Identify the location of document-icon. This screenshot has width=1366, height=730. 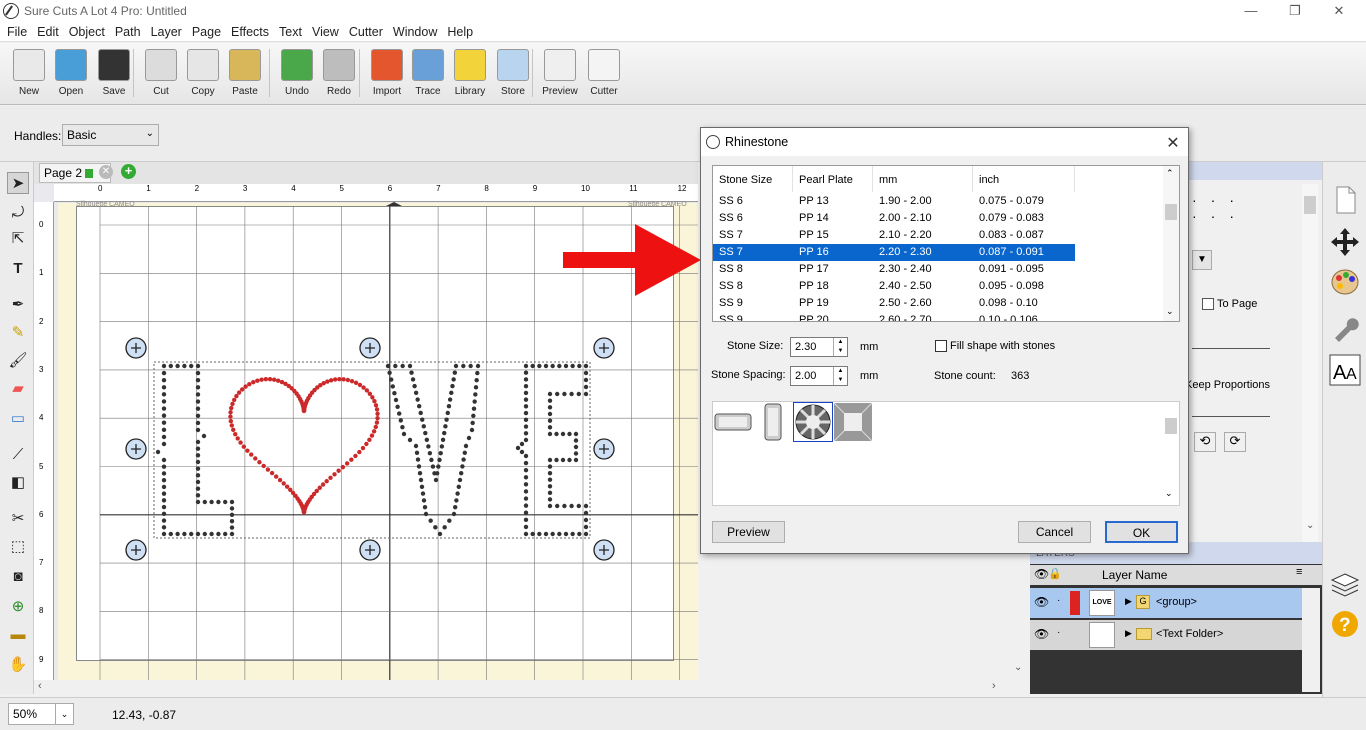
(1345, 200).